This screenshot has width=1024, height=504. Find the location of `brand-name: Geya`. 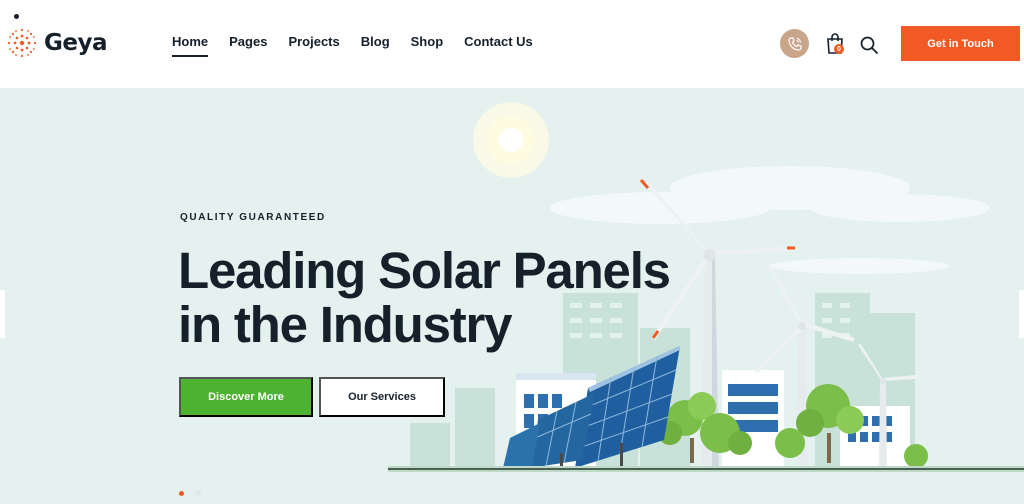

brand-name: Geya is located at coordinates (76, 43).